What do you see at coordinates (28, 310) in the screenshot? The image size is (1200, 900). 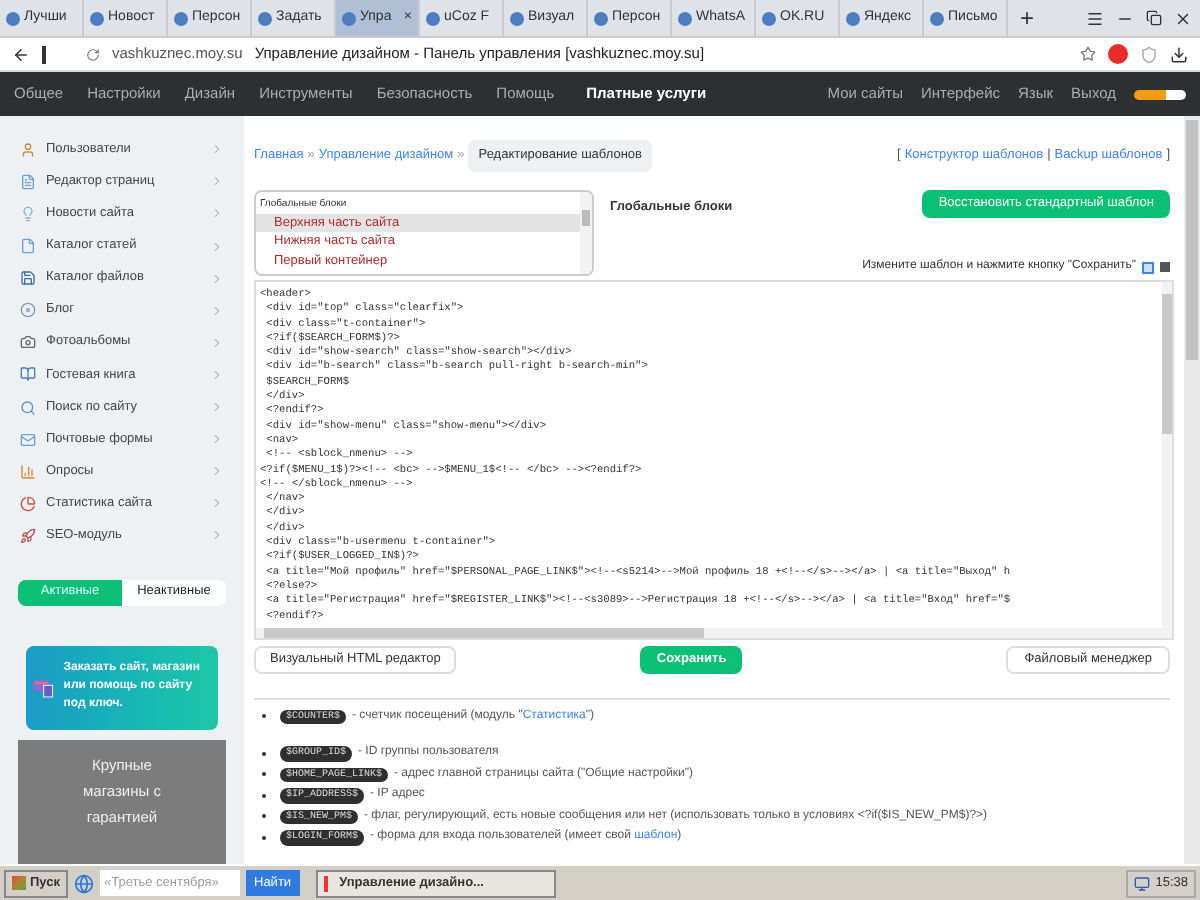 I see `disc-icon` at bounding box center [28, 310].